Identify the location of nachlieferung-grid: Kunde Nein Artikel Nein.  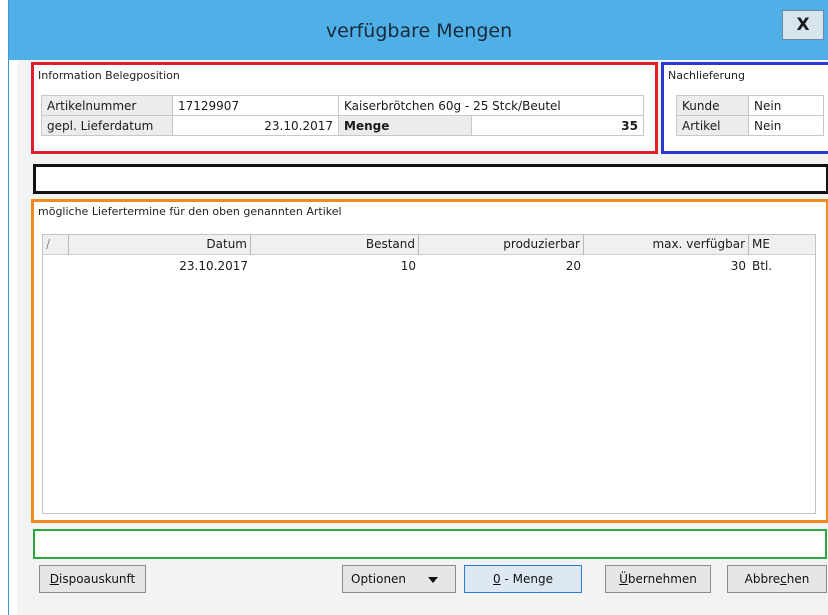
(750, 115).